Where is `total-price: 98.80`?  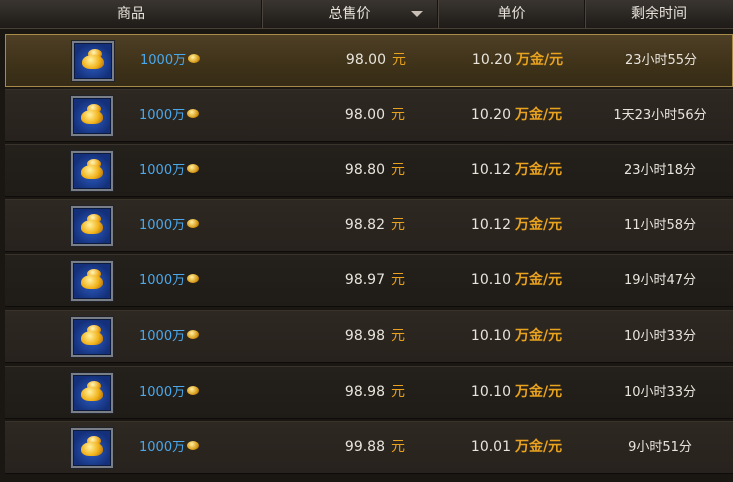 total-price: 98.80 is located at coordinates (364, 170).